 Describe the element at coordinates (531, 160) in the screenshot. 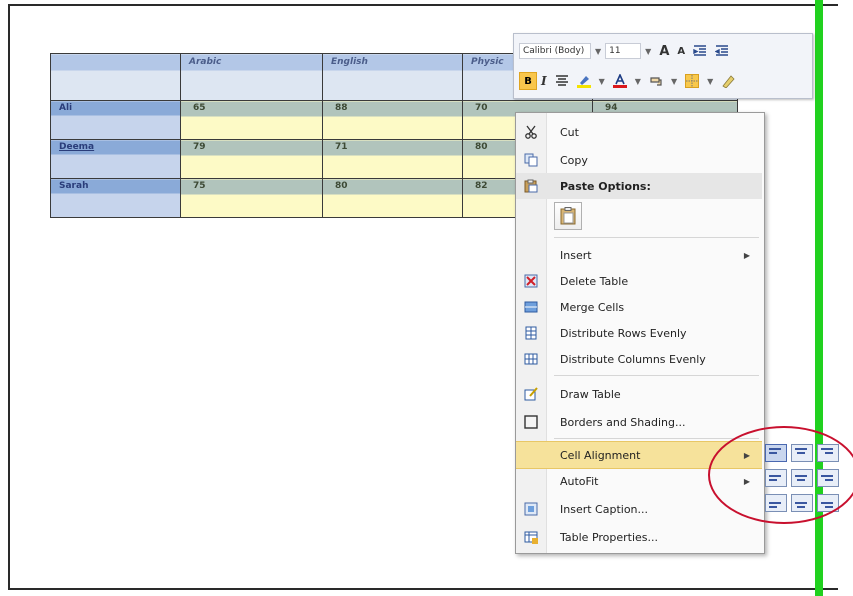

I see `copy-icon` at that location.